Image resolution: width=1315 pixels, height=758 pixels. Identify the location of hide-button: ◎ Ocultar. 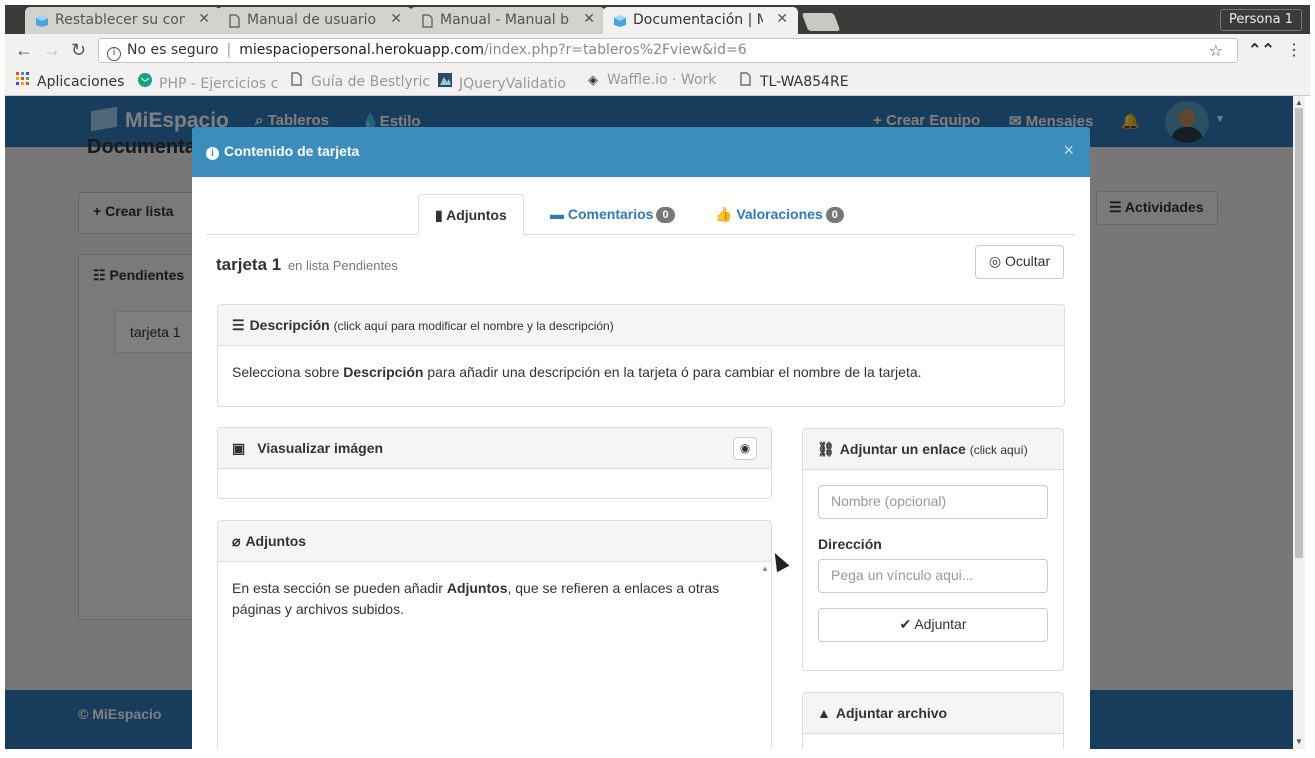
(1019, 262).